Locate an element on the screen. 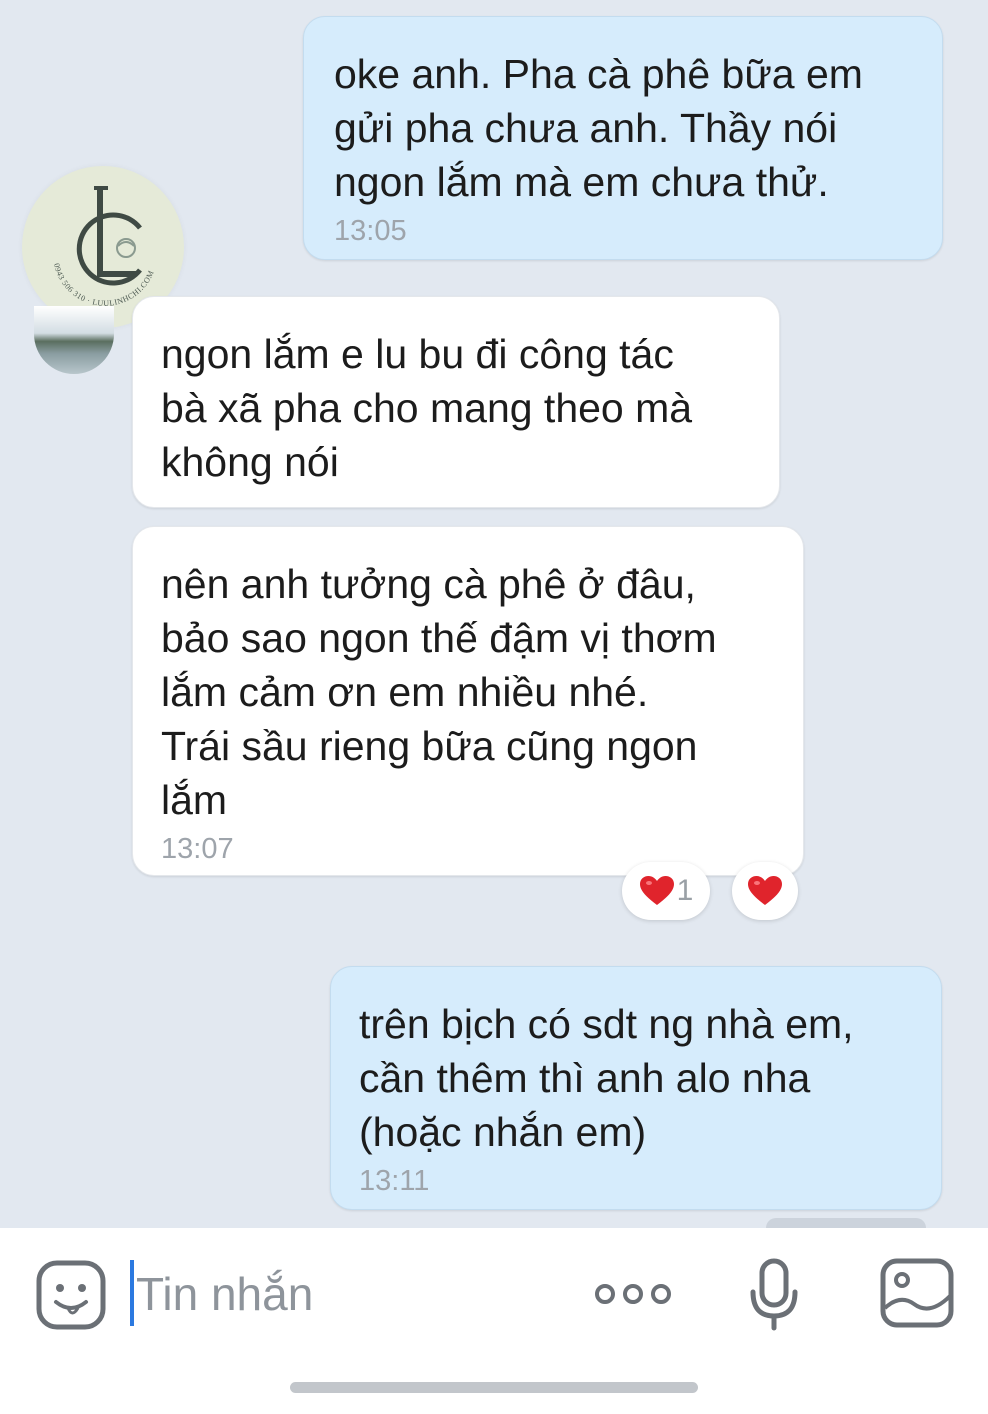 The image size is (988, 1414). next-message-peek is located at coordinates (846, 1223).